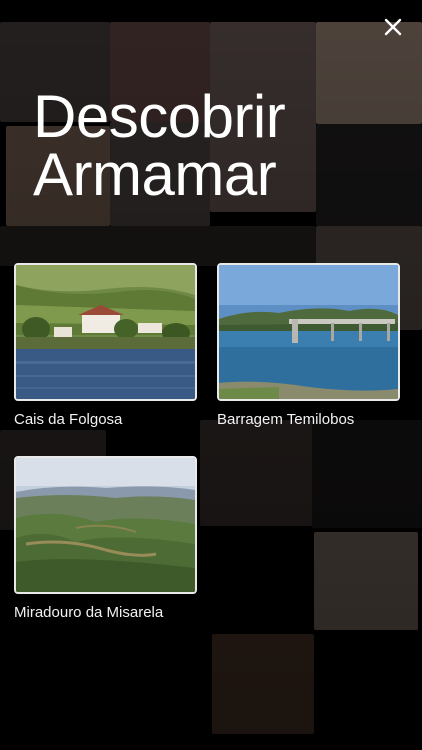 The image size is (422, 750). I want to click on close-button, so click(393, 27).